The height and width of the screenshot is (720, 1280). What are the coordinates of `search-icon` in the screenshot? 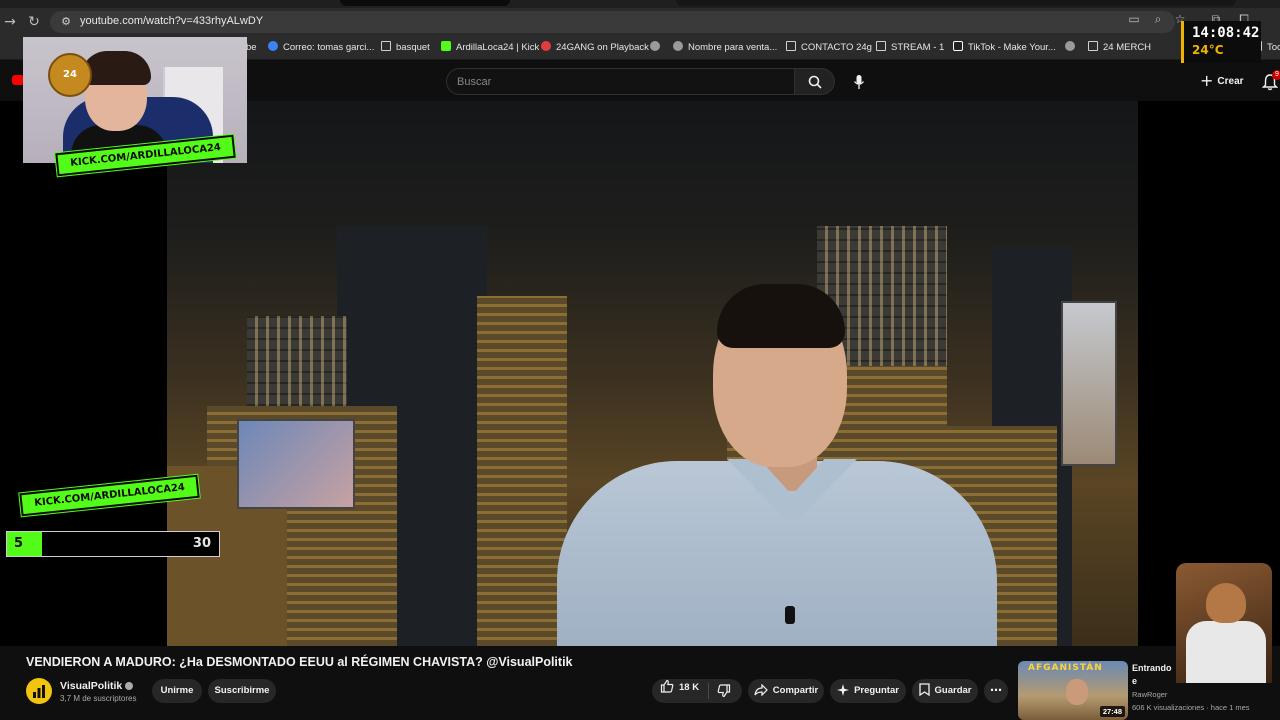 It's located at (815, 82).